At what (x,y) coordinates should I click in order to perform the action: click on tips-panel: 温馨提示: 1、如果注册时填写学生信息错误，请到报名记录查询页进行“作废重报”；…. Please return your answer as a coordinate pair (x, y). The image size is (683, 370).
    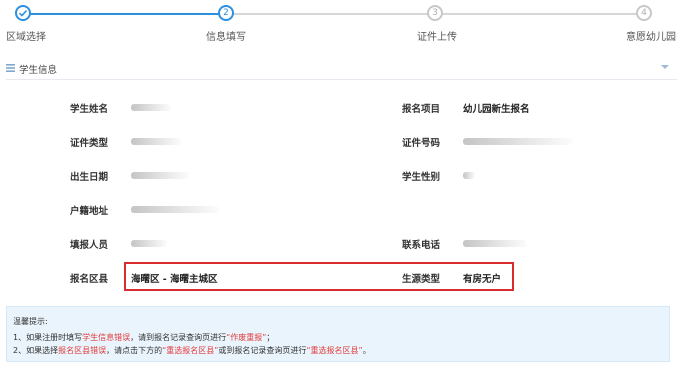
    Looking at the image, I should click on (338, 334).